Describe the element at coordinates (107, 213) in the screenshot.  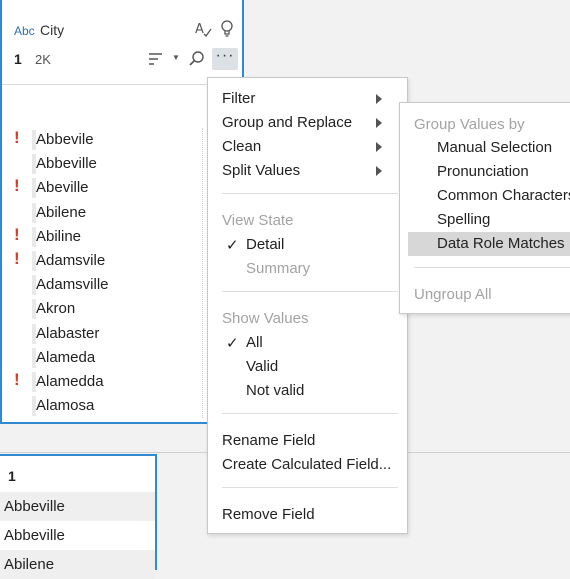
I see `value-list-item: Abilene` at that location.